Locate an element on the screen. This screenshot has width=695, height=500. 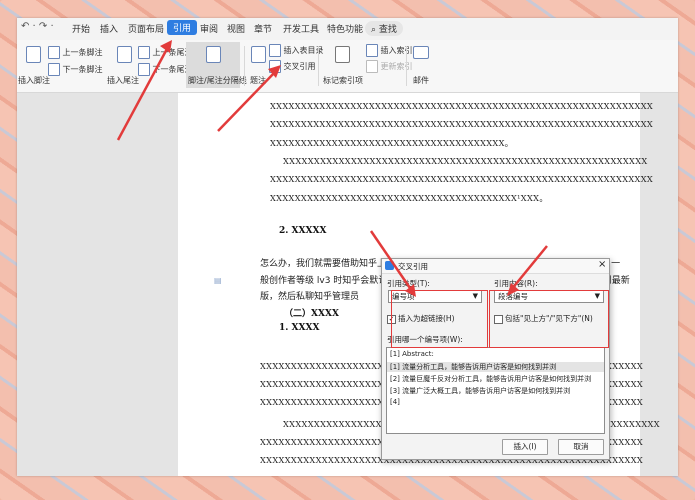
arrow-to-ref-content is located at coordinates (527, 270).